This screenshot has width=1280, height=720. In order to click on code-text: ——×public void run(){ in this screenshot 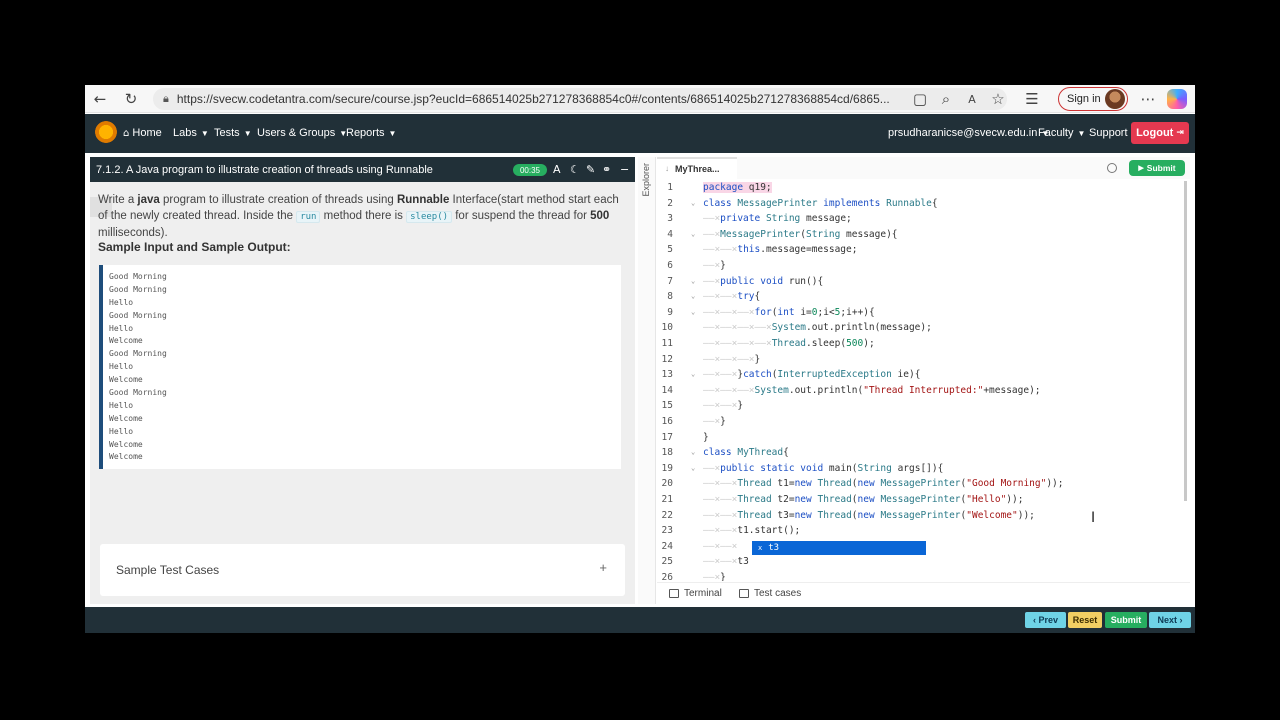, I will do `click(763, 281)`.